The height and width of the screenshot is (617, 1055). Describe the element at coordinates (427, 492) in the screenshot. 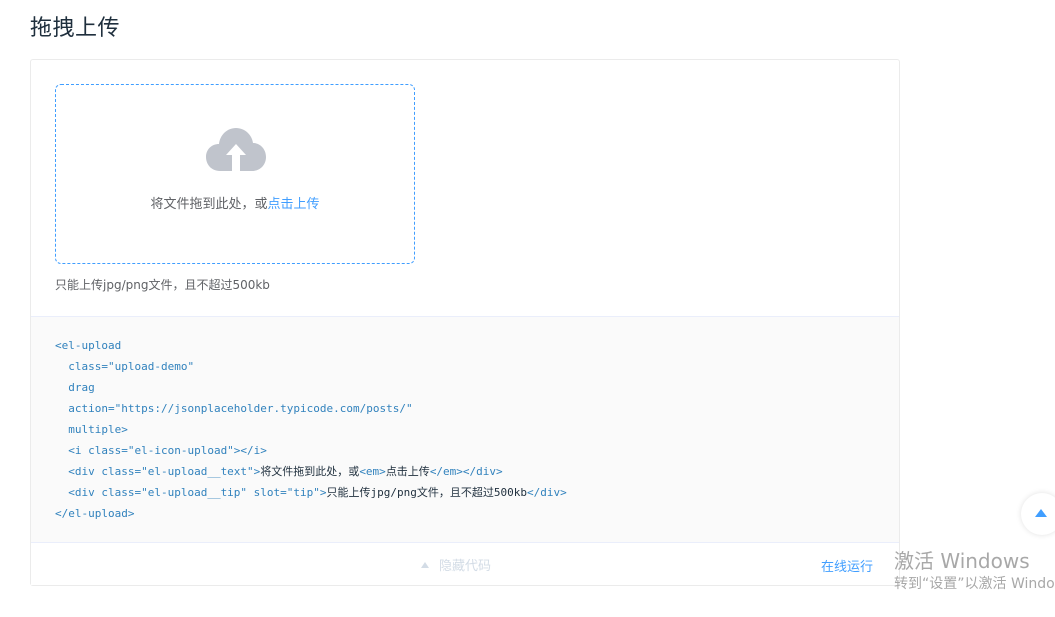

I see `code-text: 只能上传jpg/png文件，且不超过500kb` at that location.